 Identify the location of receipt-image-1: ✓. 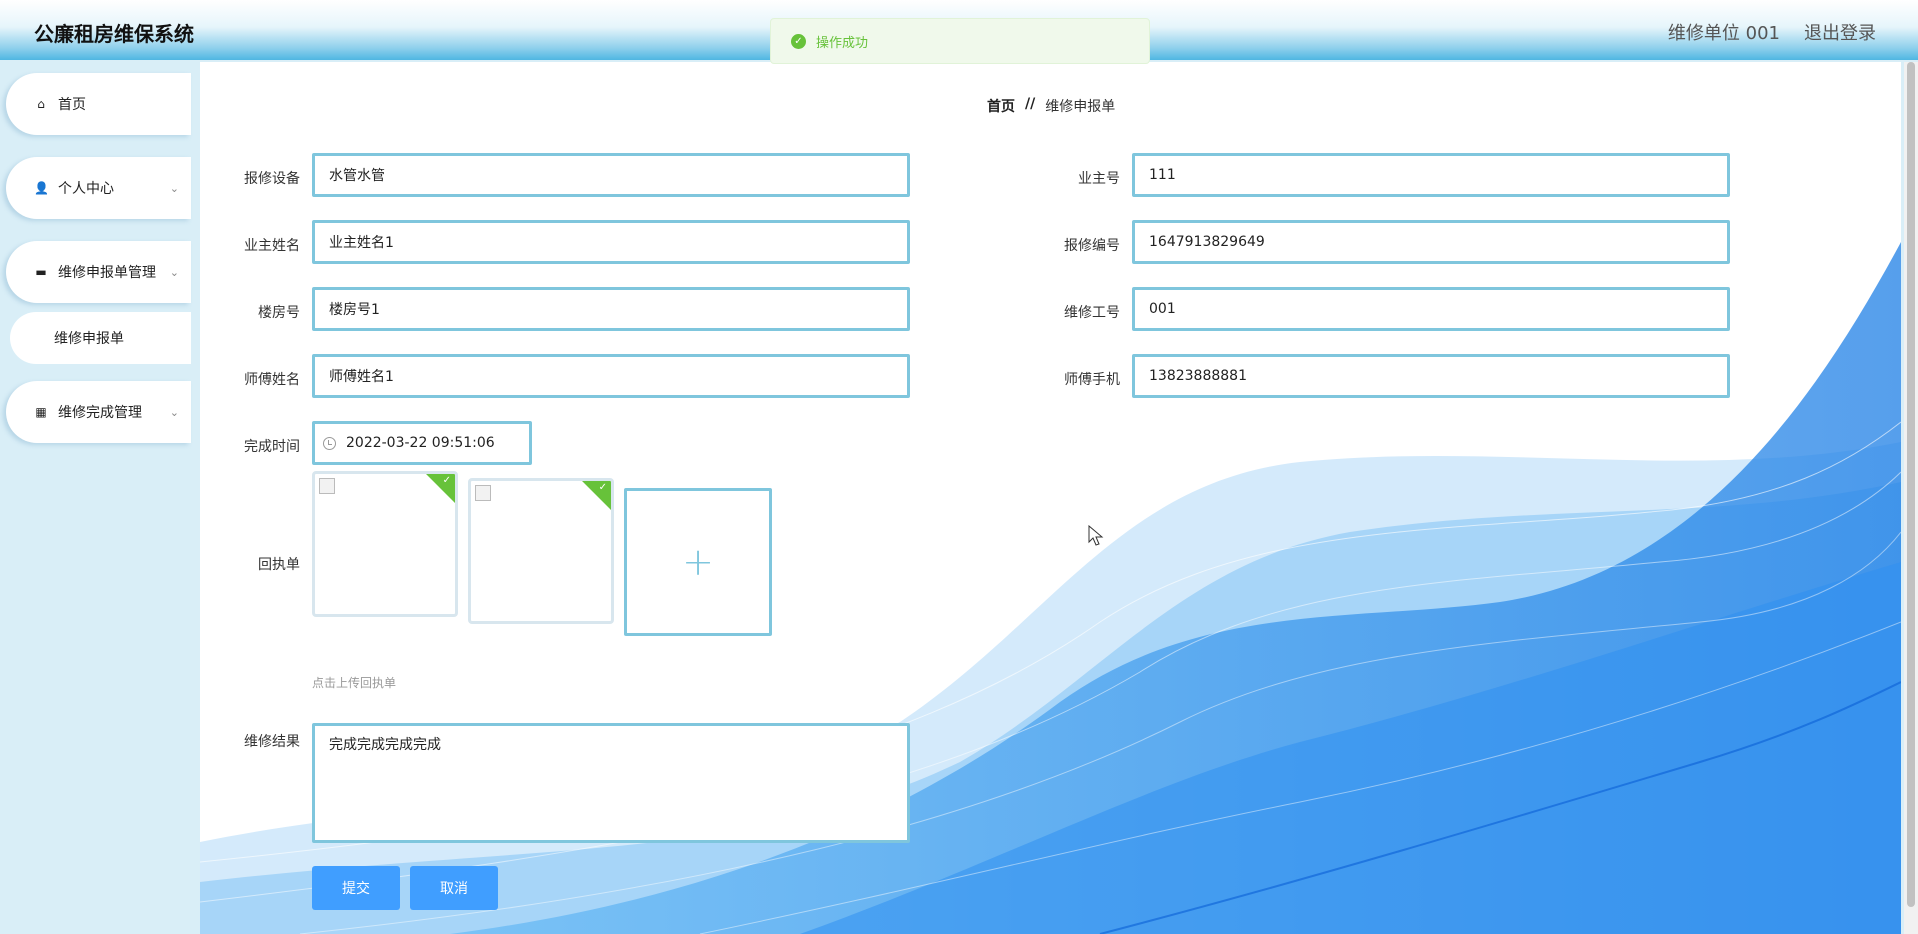
(385, 544).